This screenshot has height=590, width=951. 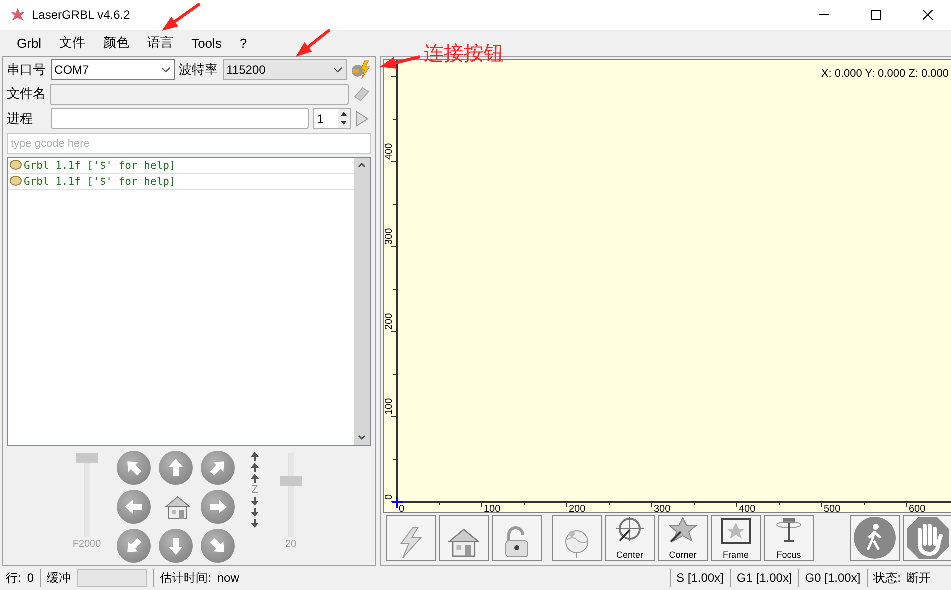 I want to click on x-axis-label: 600, so click(x=917, y=509).